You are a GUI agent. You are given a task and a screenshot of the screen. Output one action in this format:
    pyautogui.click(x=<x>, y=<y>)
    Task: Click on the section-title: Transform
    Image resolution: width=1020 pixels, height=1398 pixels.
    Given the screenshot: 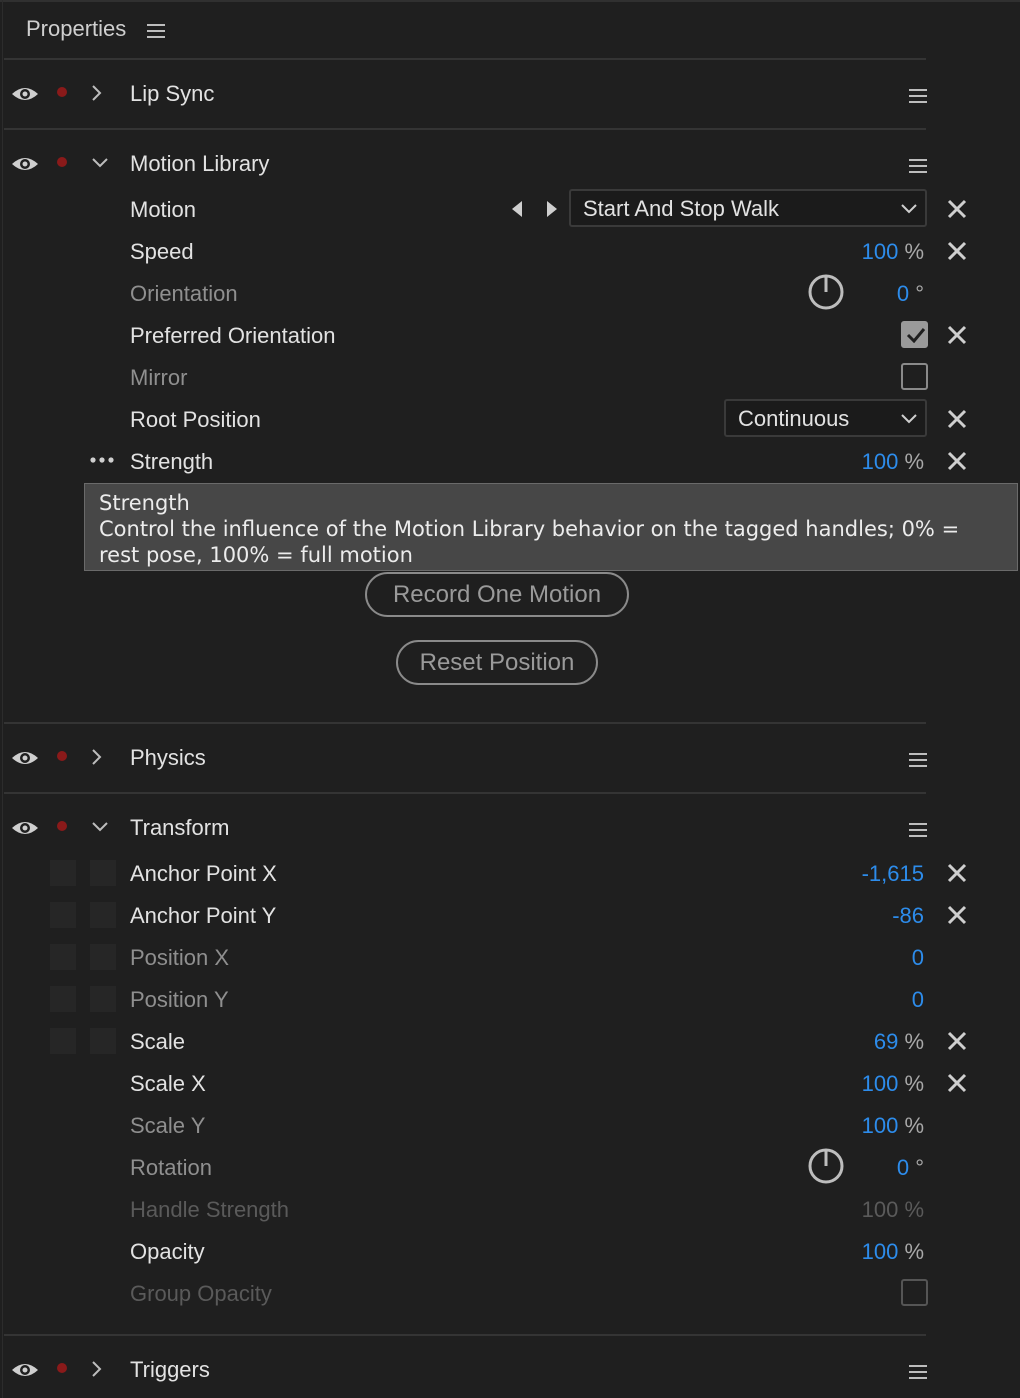 What is the action you would take?
    pyautogui.click(x=179, y=828)
    